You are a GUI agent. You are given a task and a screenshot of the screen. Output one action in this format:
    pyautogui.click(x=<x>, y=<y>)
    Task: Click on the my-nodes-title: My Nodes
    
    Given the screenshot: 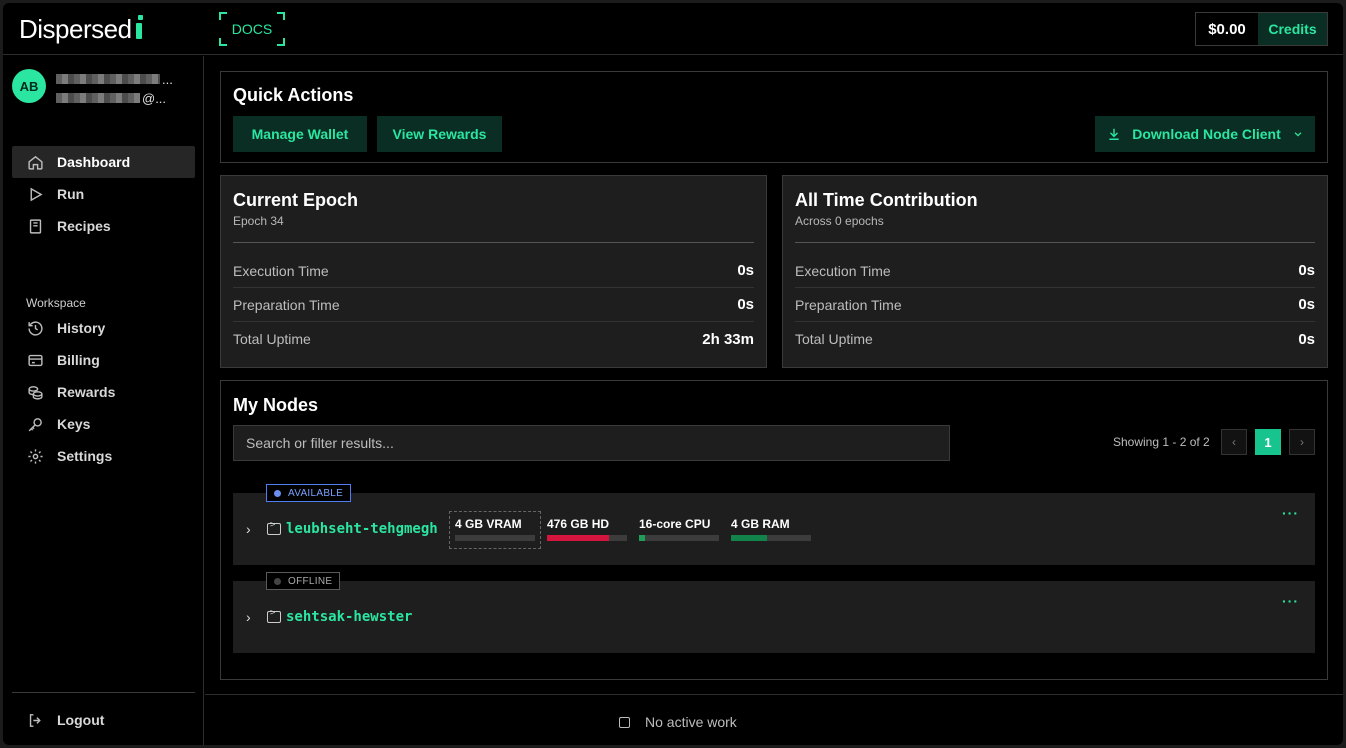 What is the action you would take?
    pyautogui.click(x=276, y=405)
    